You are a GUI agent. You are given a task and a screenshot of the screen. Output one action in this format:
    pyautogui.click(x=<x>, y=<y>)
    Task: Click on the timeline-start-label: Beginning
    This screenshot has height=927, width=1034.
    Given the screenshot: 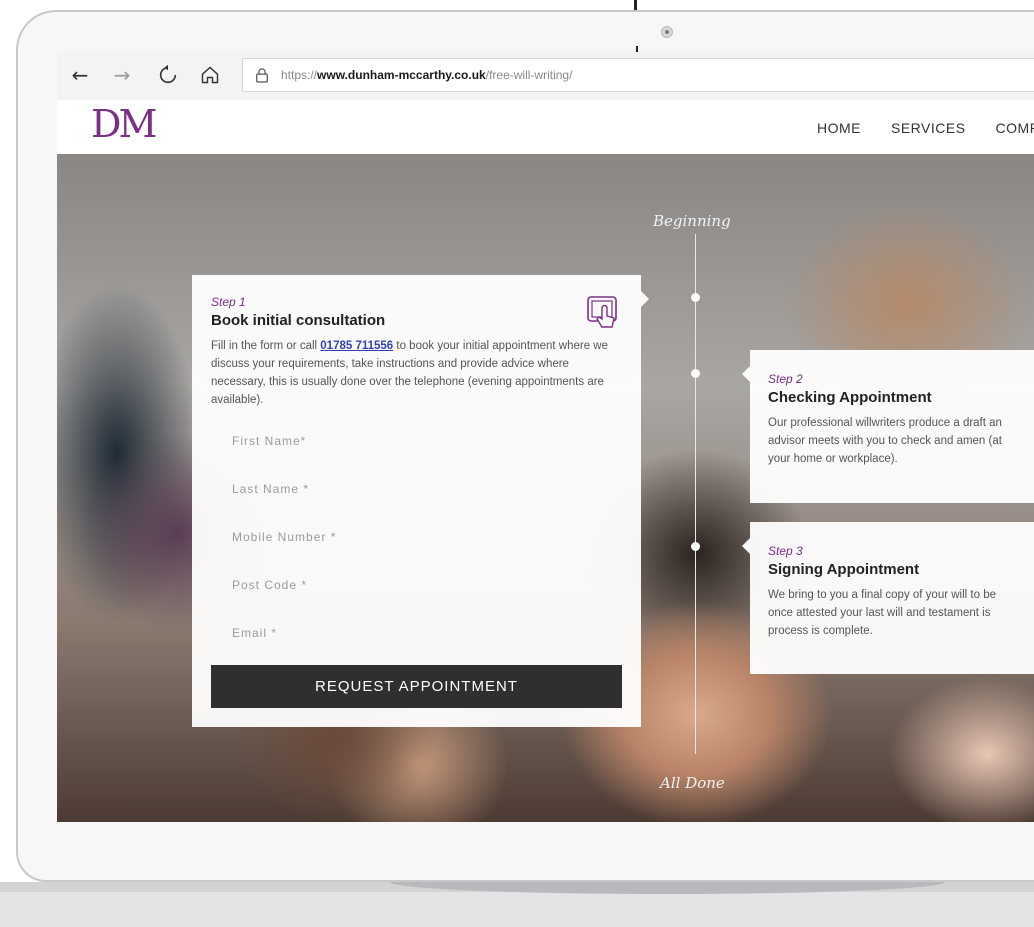 What is the action you would take?
    pyautogui.click(x=692, y=221)
    